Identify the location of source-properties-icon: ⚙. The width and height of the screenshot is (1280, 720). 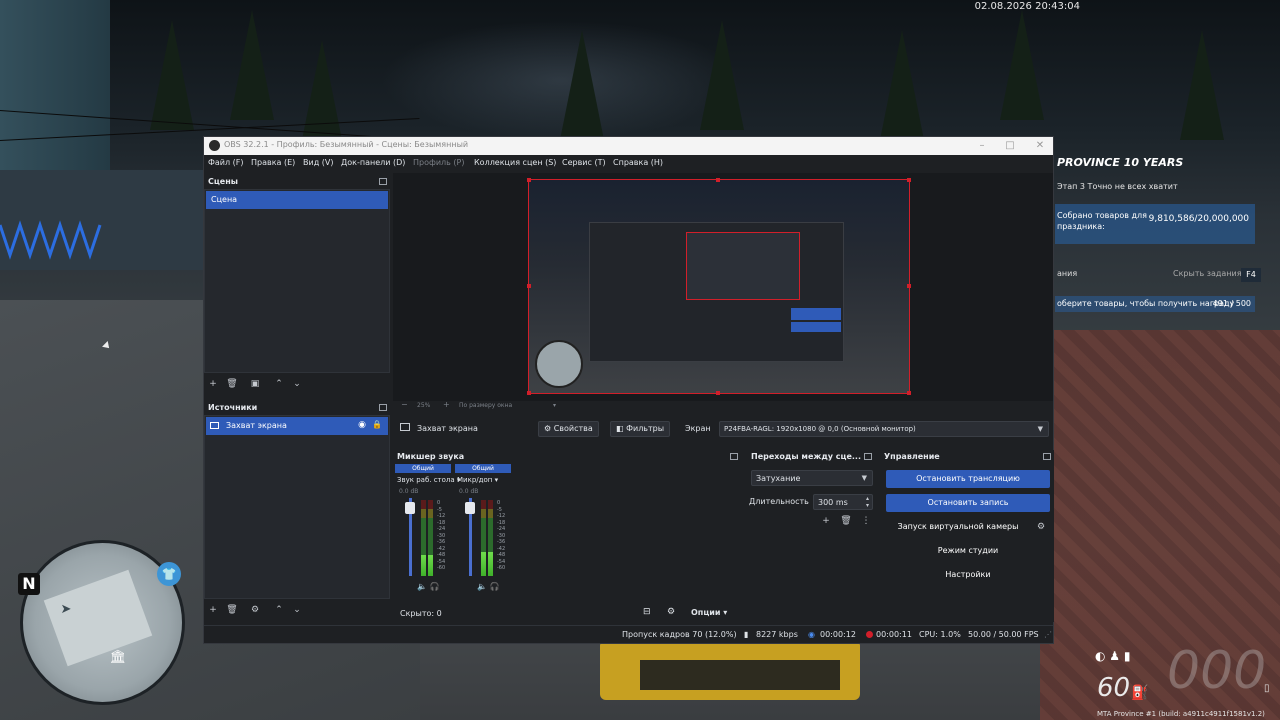
(255, 610).